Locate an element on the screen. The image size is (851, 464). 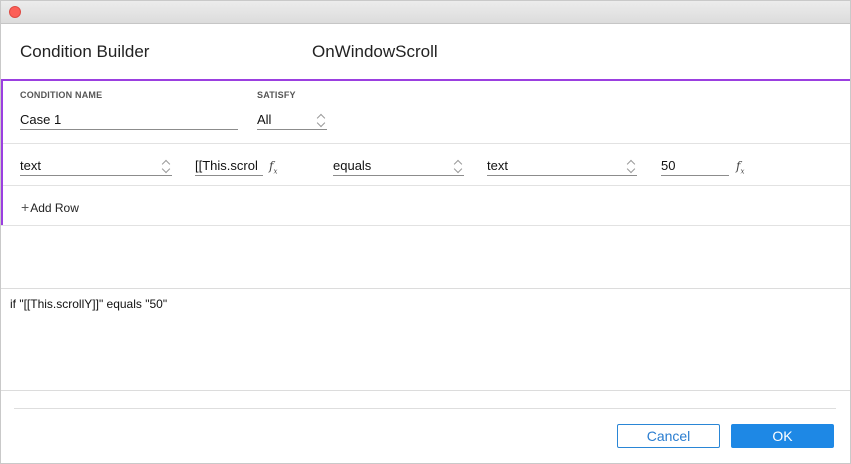
add-row-label: Add Row is located at coordinates (54, 208).